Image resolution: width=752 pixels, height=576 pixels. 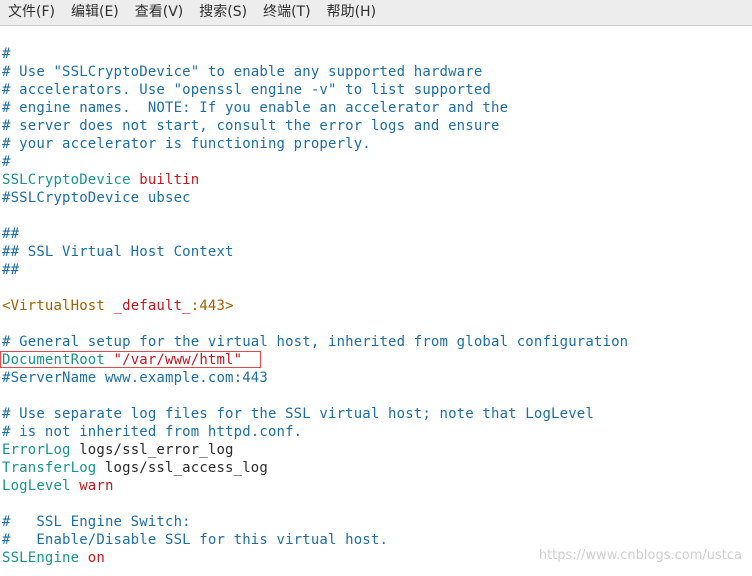 I want to click on code-token-comment: ## SSL Virtual Host Context, so click(x=118, y=252).